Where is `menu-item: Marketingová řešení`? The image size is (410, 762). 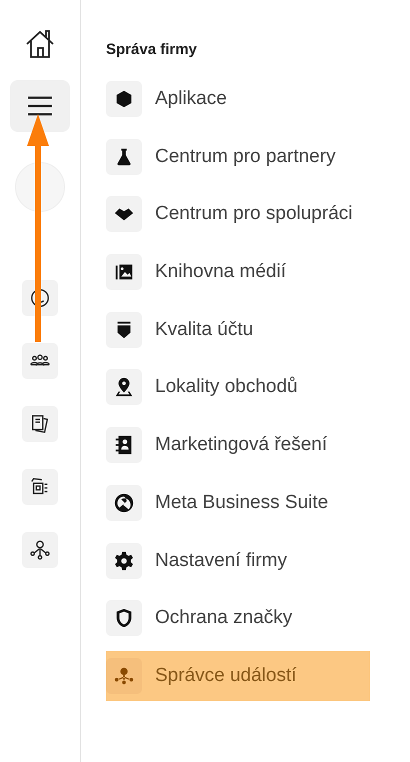 menu-item: Marketingová řešení is located at coordinates (238, 445).